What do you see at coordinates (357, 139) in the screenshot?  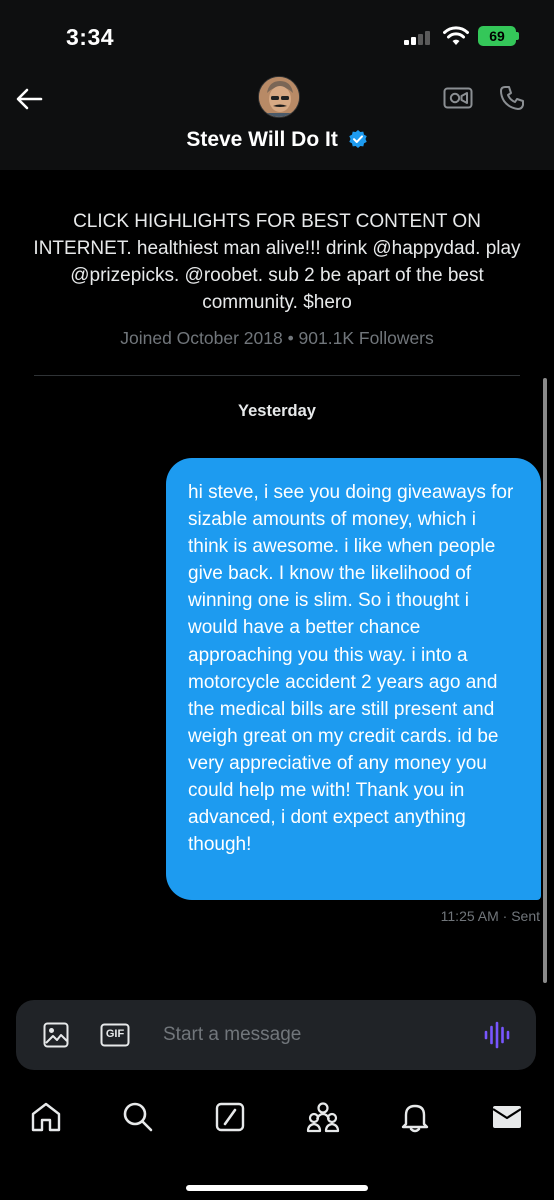 I see `verified-badge-icon` at bounding box center [357, 139].